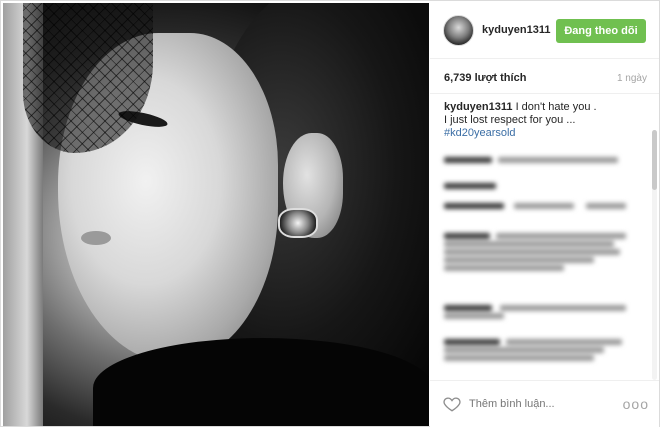 Image resolution: width=660 pixels, height=427 pixels. I want to click on photo-shoulder, so click(261, 382).